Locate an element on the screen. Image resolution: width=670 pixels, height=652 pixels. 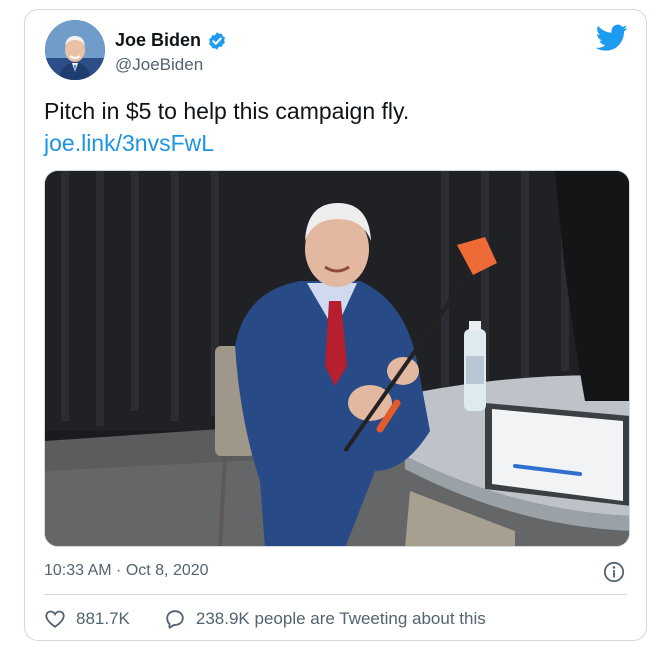
author-name-row: Joe Biden is located at coordinates (171, 40).